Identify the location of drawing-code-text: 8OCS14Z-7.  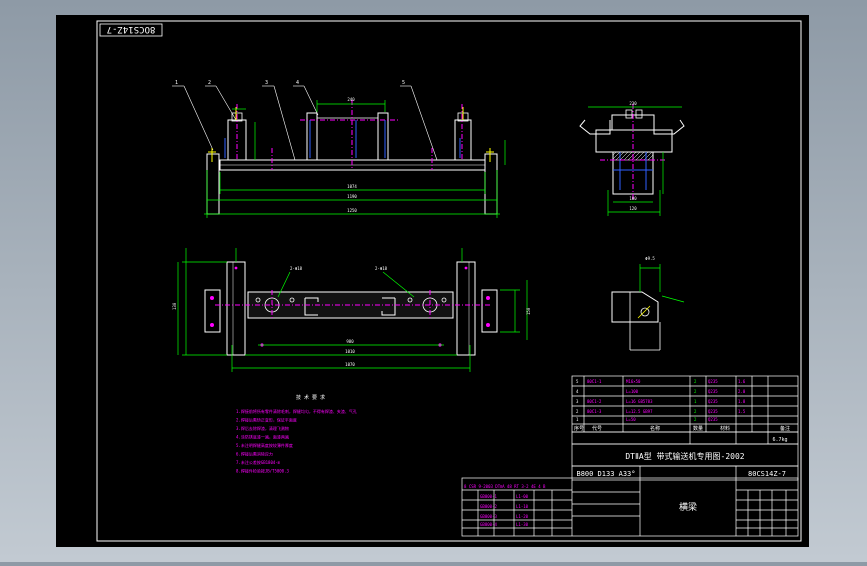
(131, 29).